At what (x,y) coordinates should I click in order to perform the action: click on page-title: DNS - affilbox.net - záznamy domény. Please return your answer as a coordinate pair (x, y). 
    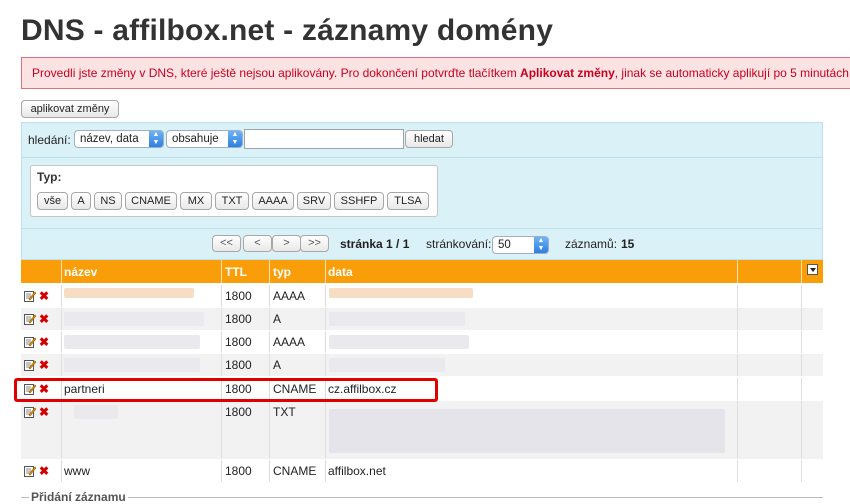
    Looking at the image, I should click on (287, 30).